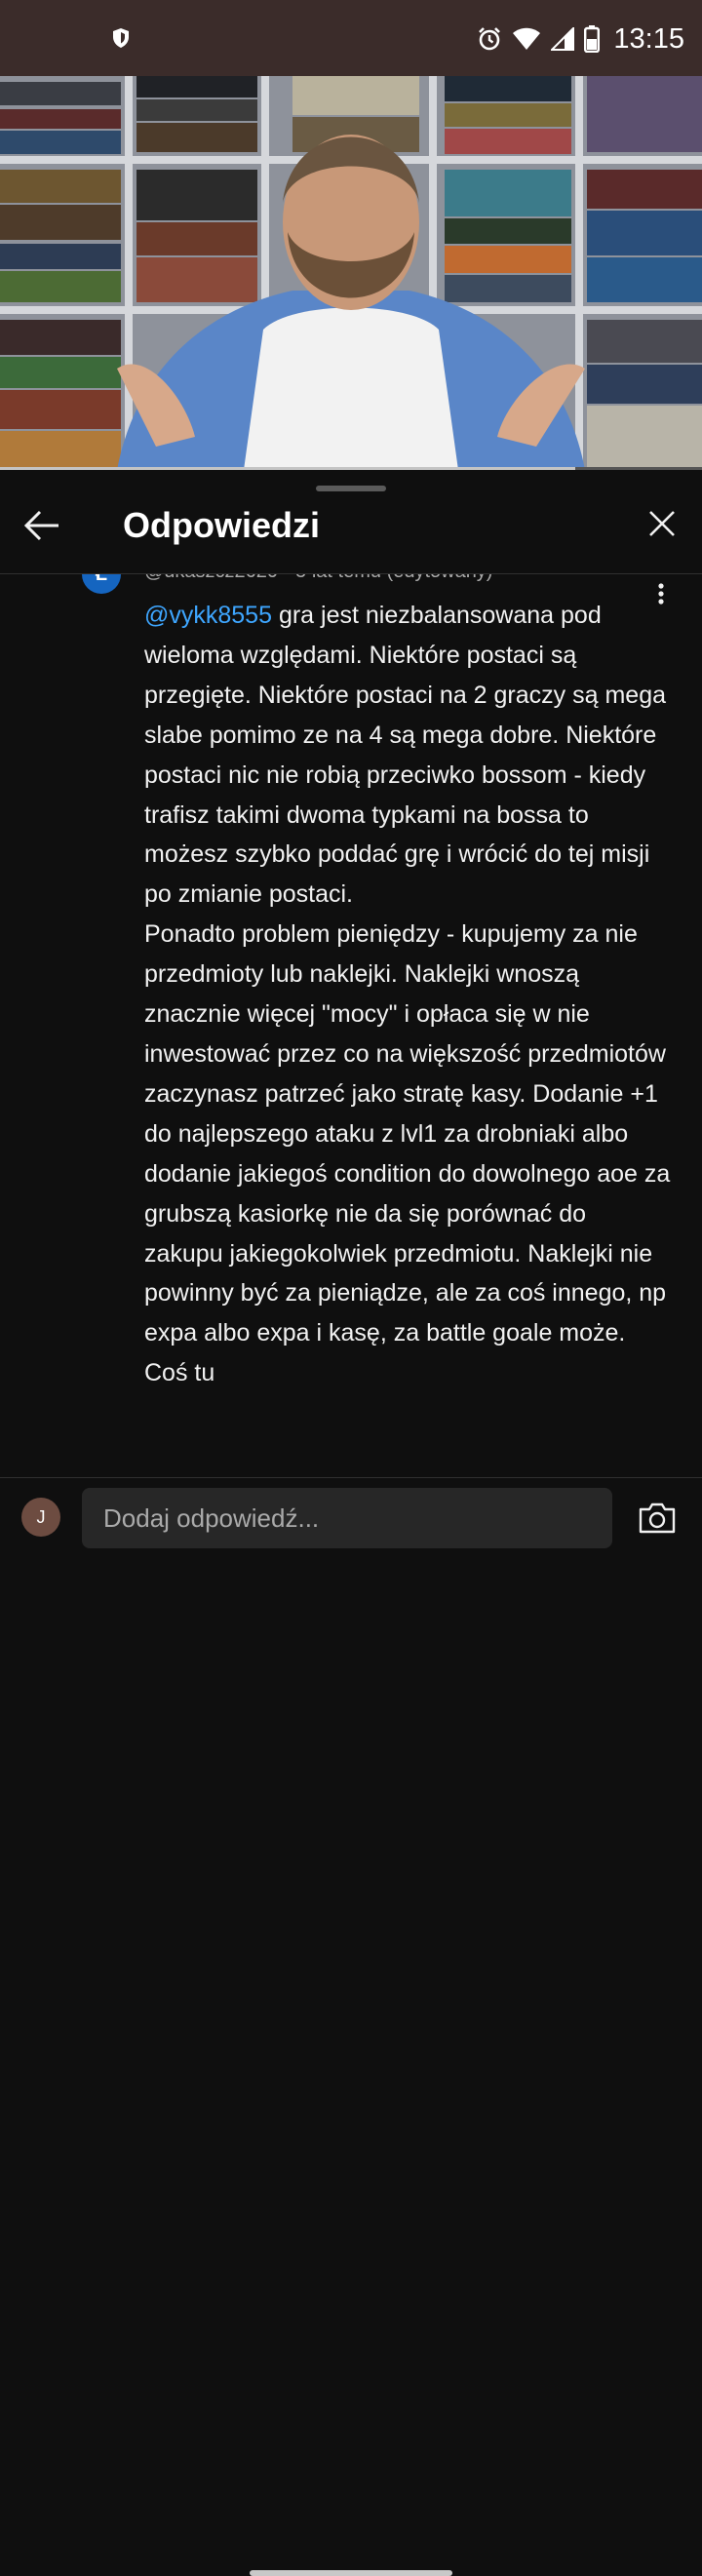 Image resolution: width=702 pixels, height=2576 pixels. What do you see at coordinates (580, 39) in the screenshot?
I see `status-icons: 13:15` at bounding box center [580, 39].